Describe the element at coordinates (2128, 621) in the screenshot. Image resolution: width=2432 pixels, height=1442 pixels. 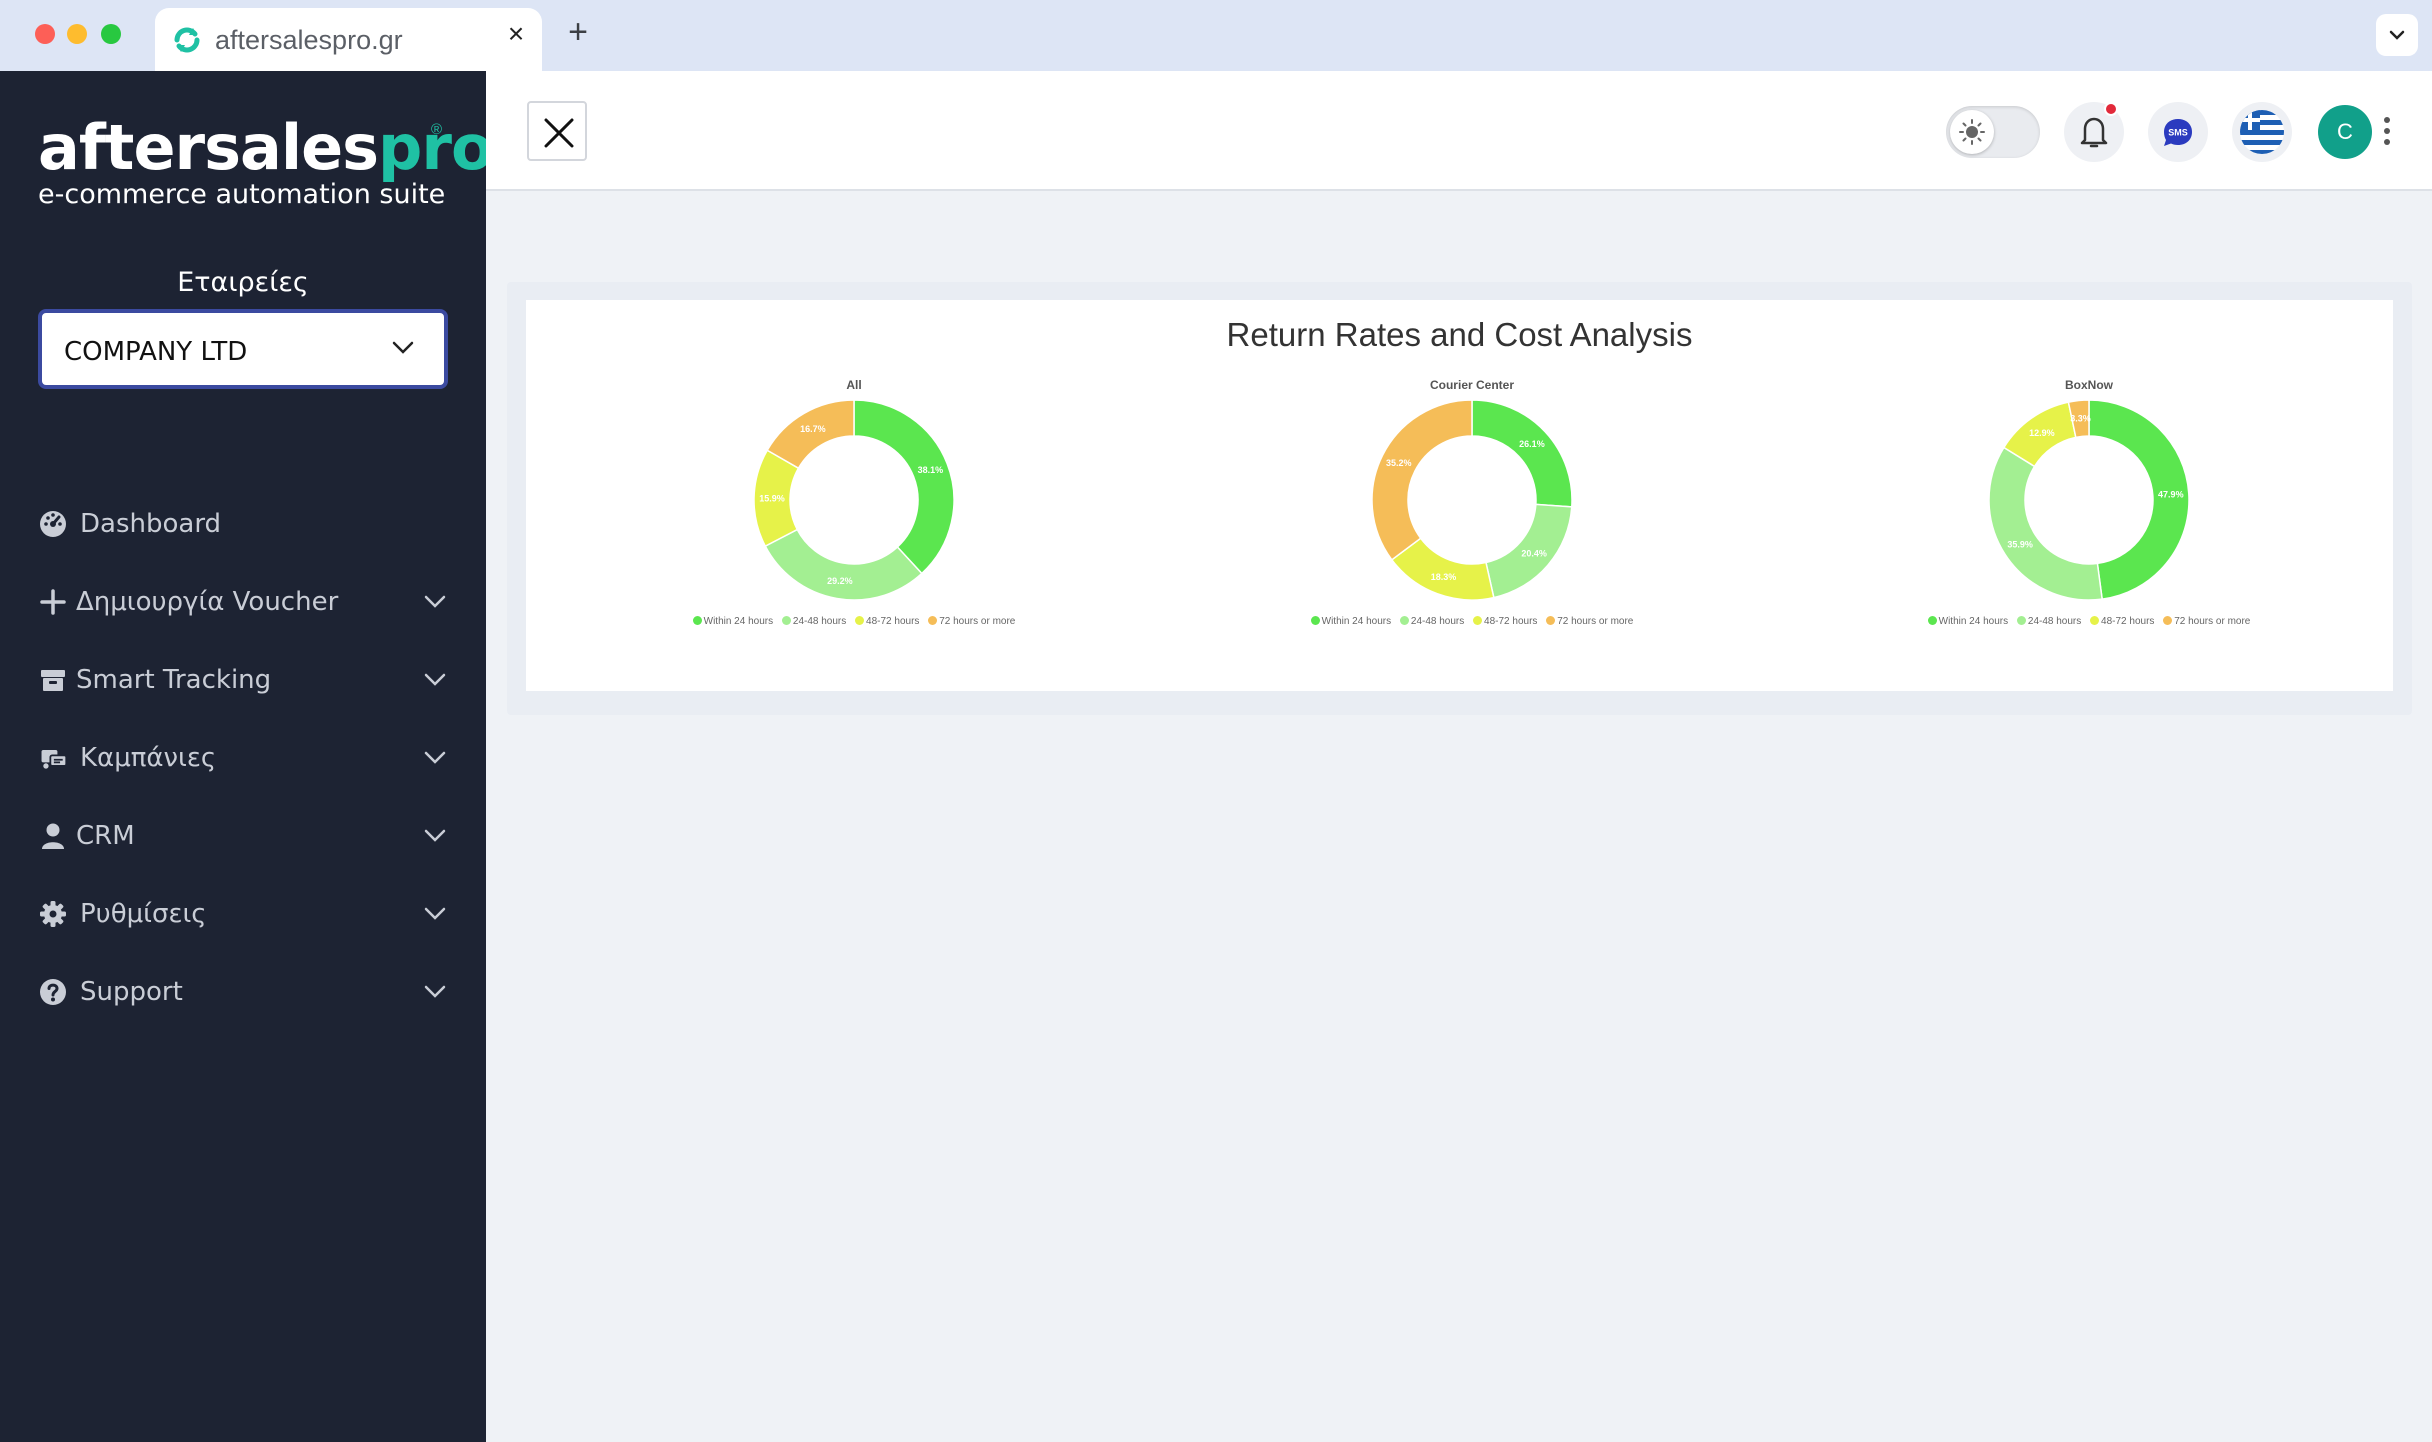
I see `legend-label: 48-72 hours` at that location.